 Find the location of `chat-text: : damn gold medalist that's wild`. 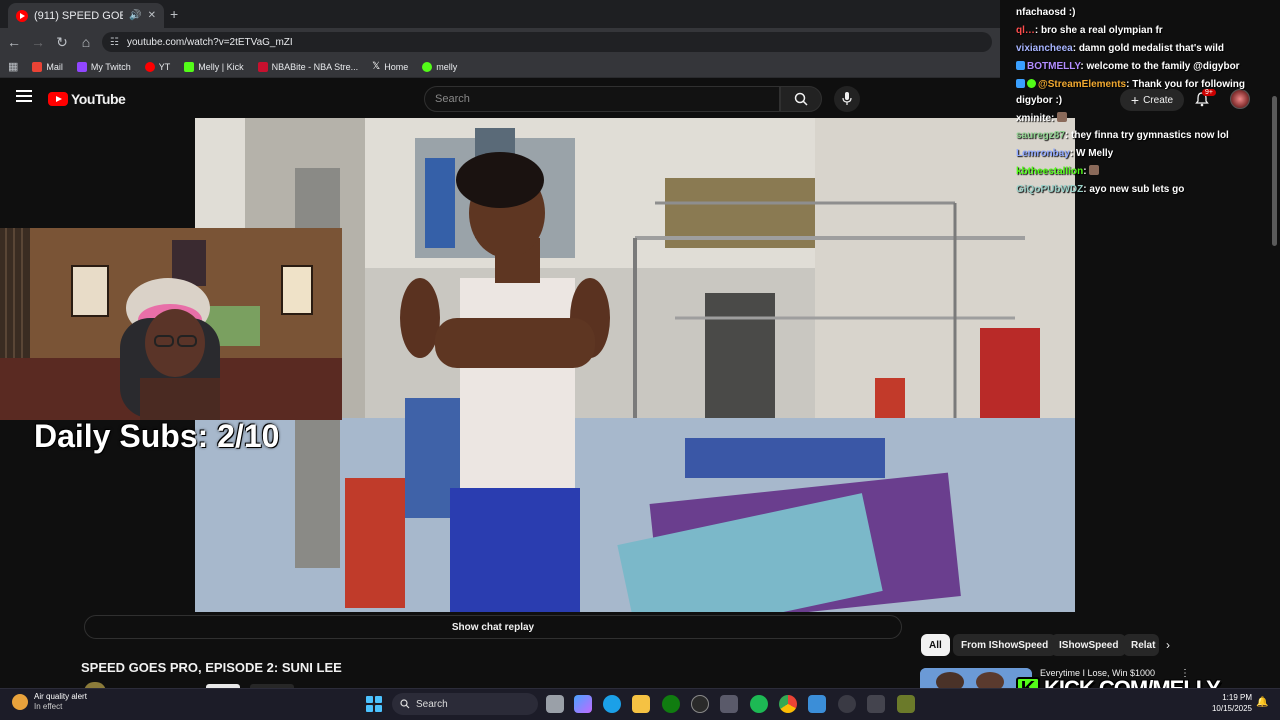

chat-text: : damn gold medalist that's wild is located at coordinates (1148, 48).